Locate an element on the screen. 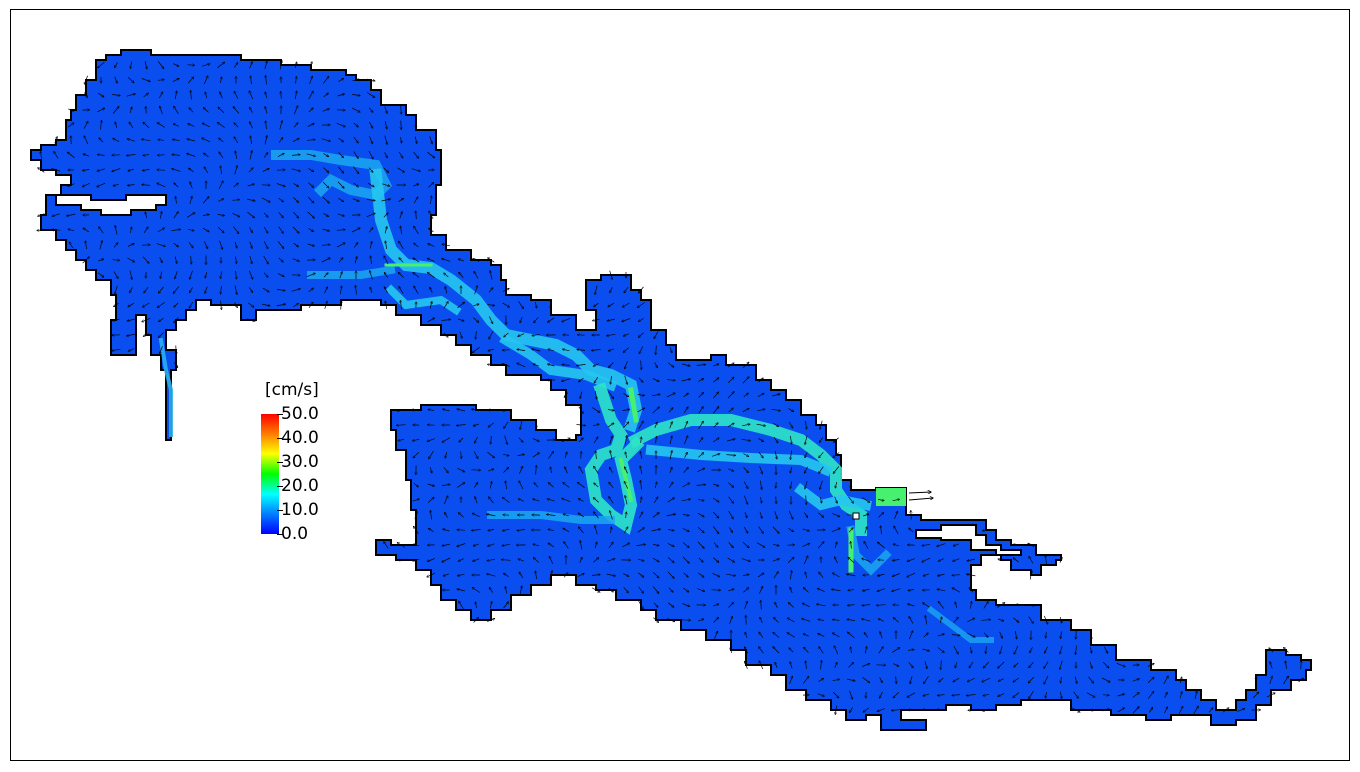  legend-tick: 10.0 is located at coordinates (298, 510).